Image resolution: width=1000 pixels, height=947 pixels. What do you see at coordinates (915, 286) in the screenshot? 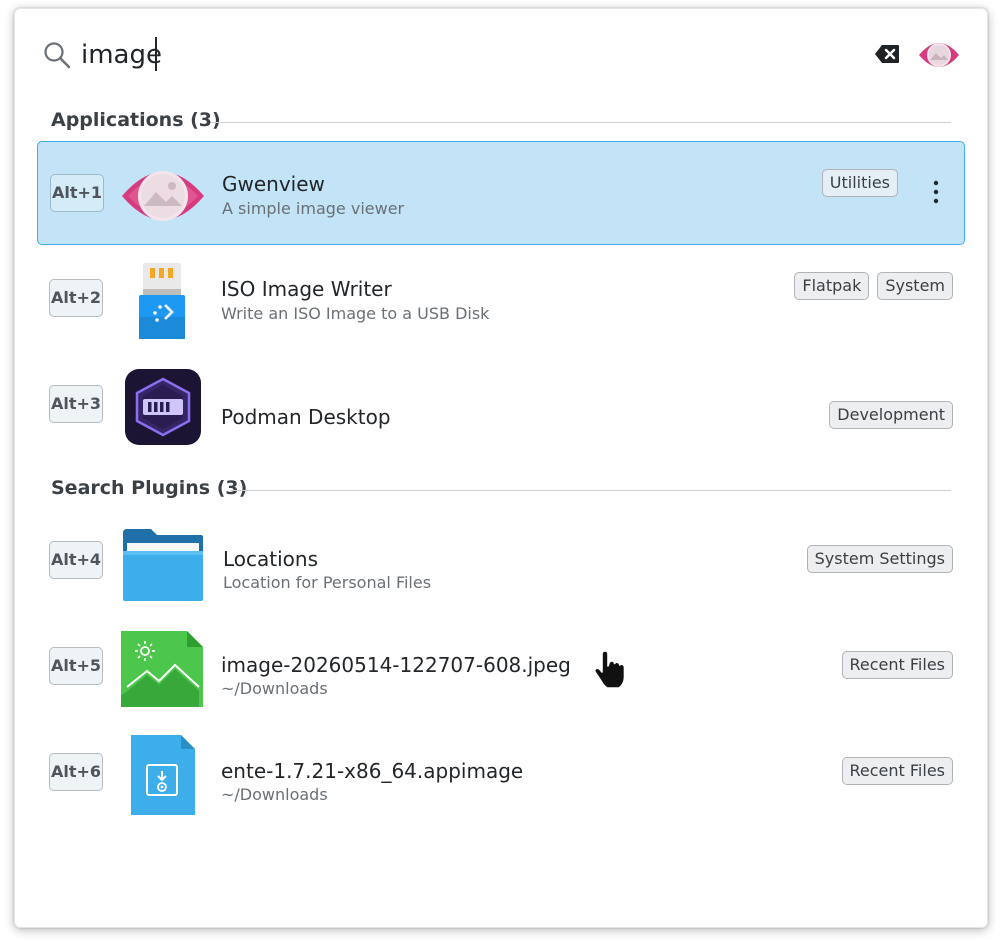
I see `category-tag: System` at bounding box center [915, 286].